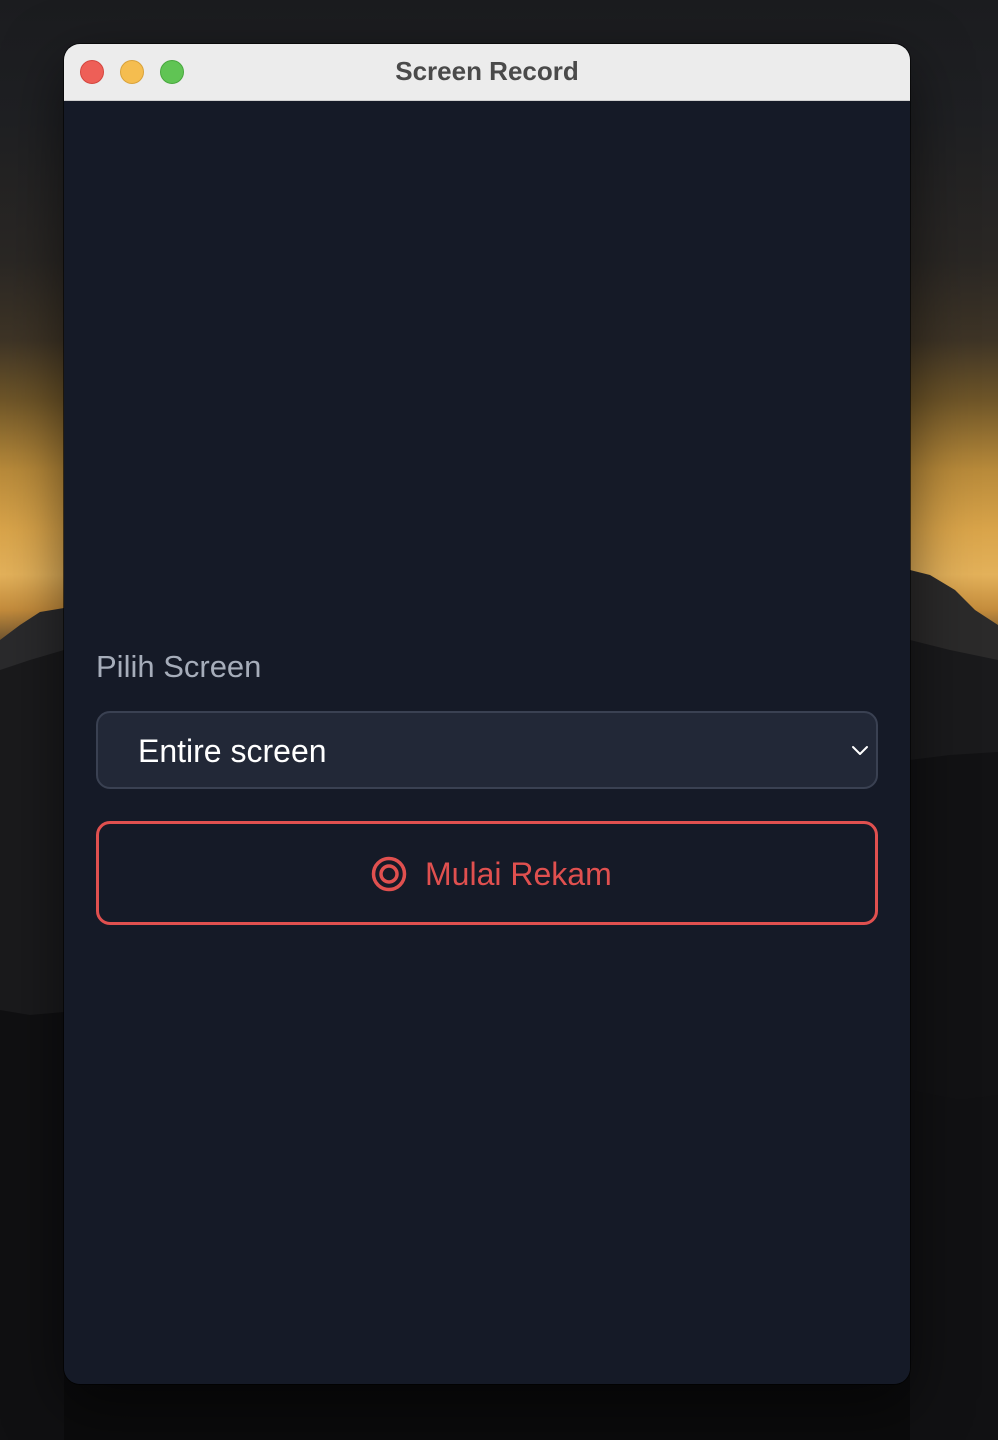  Describe the element at coordinates (860, 750) in the screenshot. I see `chevron-down-icon` at that location.